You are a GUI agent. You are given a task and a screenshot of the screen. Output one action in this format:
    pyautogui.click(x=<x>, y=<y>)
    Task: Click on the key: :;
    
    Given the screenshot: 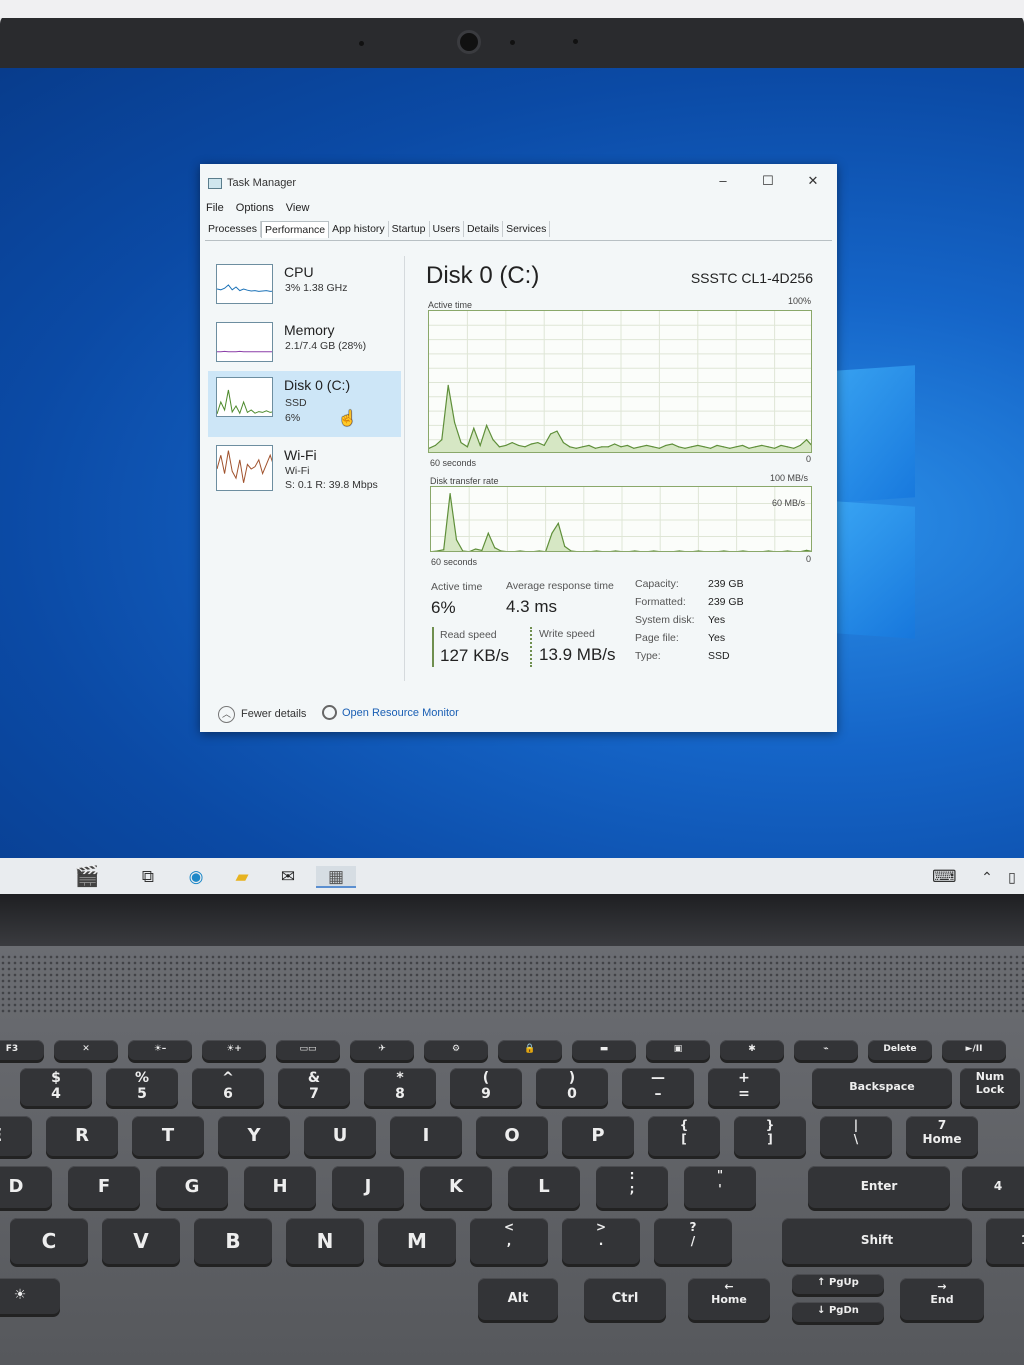 What is the action you would take?
    pyautogui.click(x=632, y=1187)
    